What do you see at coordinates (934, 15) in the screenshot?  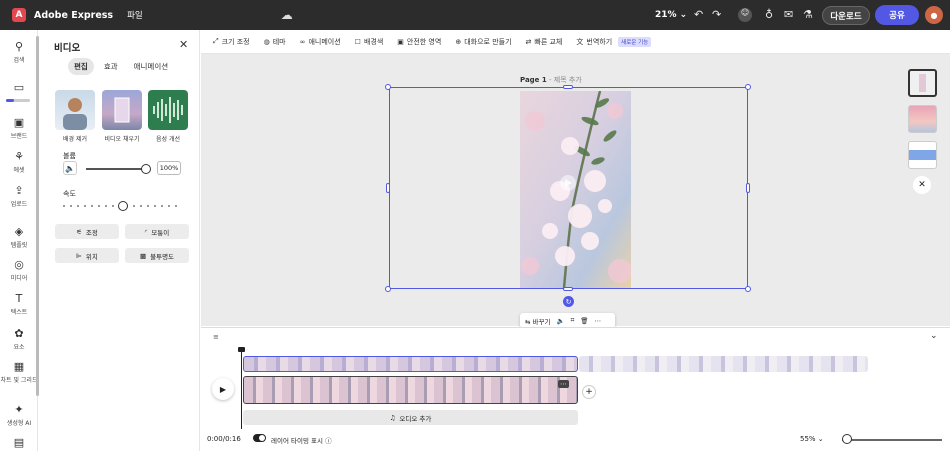 I see `avatar: ●` at bounding box center [934, 15].